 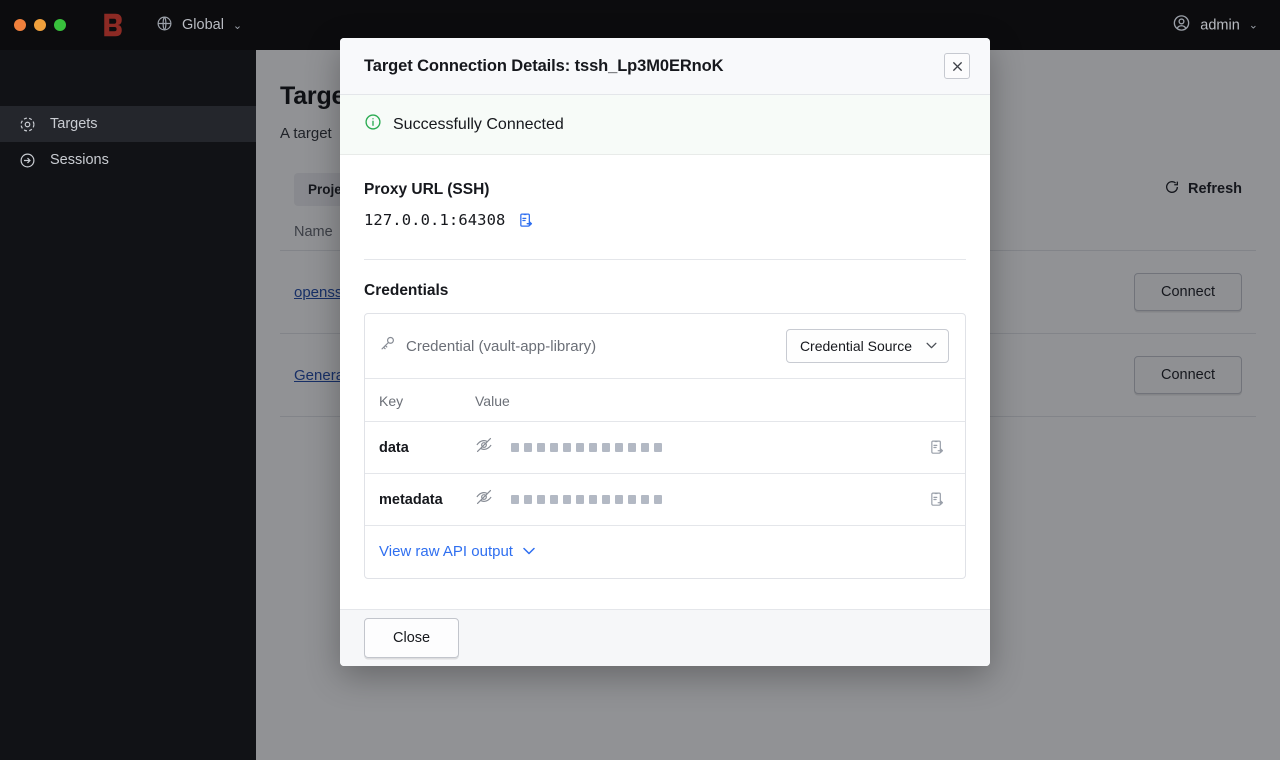 I want to click on session-arrow-icon, so click(x=27, y=160).